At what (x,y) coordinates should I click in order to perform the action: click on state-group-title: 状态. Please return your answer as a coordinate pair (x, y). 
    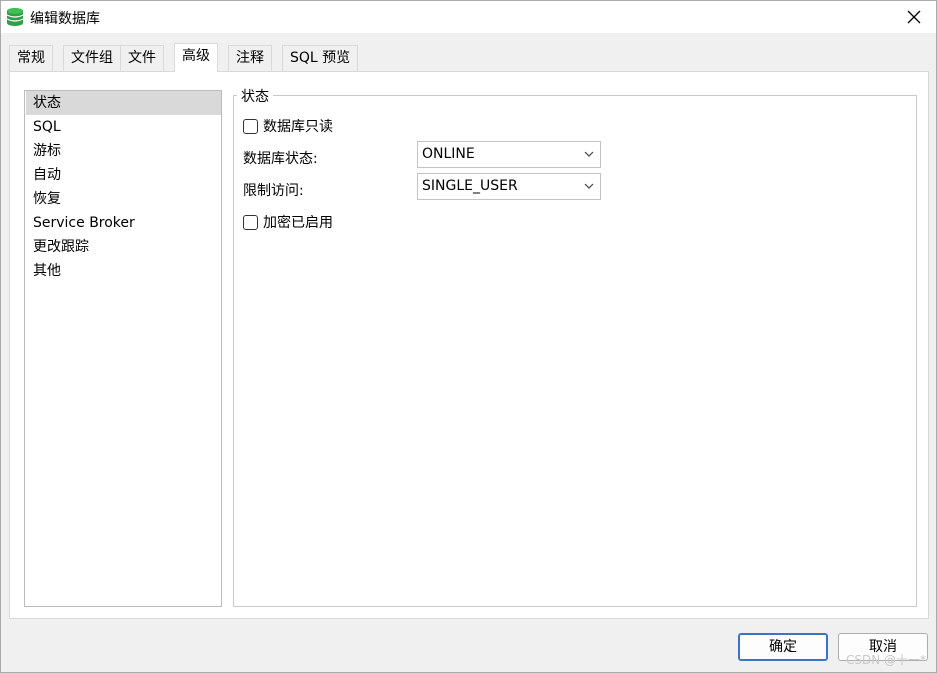
    Looking at the image, I should click on (255, 96).